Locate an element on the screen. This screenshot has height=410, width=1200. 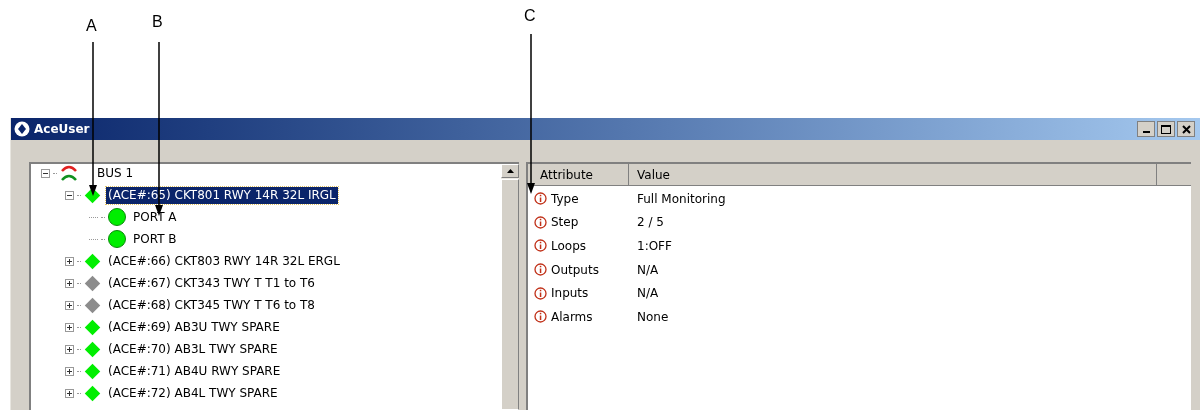
tree-item: (ACE#:71) AB4U RWY SPARE is located at coordinates (194, 371).